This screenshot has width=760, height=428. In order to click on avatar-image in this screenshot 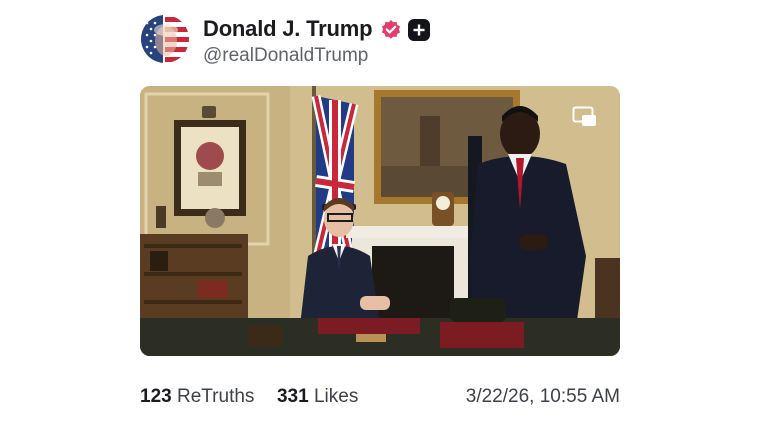, I will do `click(165, 39)`.